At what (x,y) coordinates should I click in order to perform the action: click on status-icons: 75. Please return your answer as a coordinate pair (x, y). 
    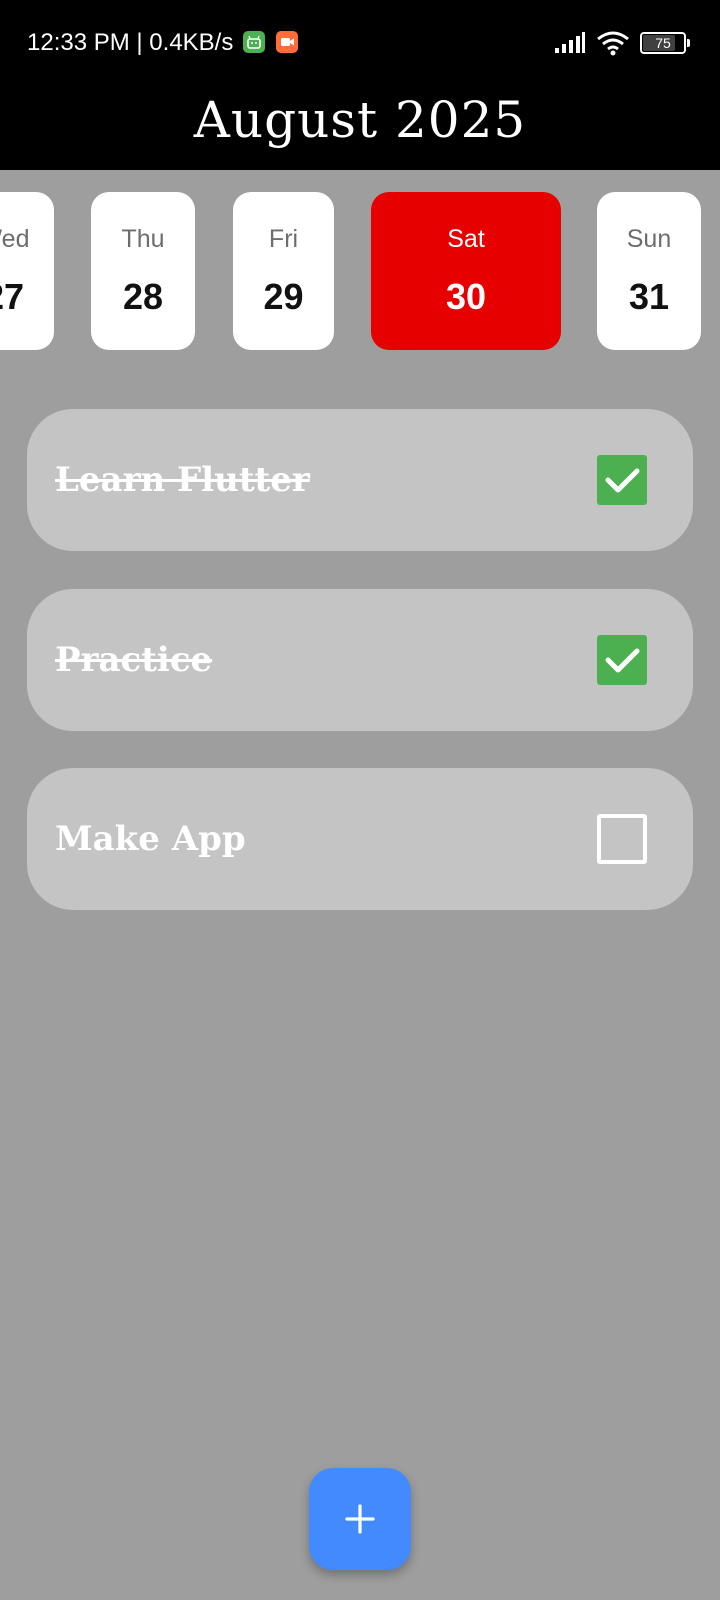
    Looking at the image, I should click on (622, 43).